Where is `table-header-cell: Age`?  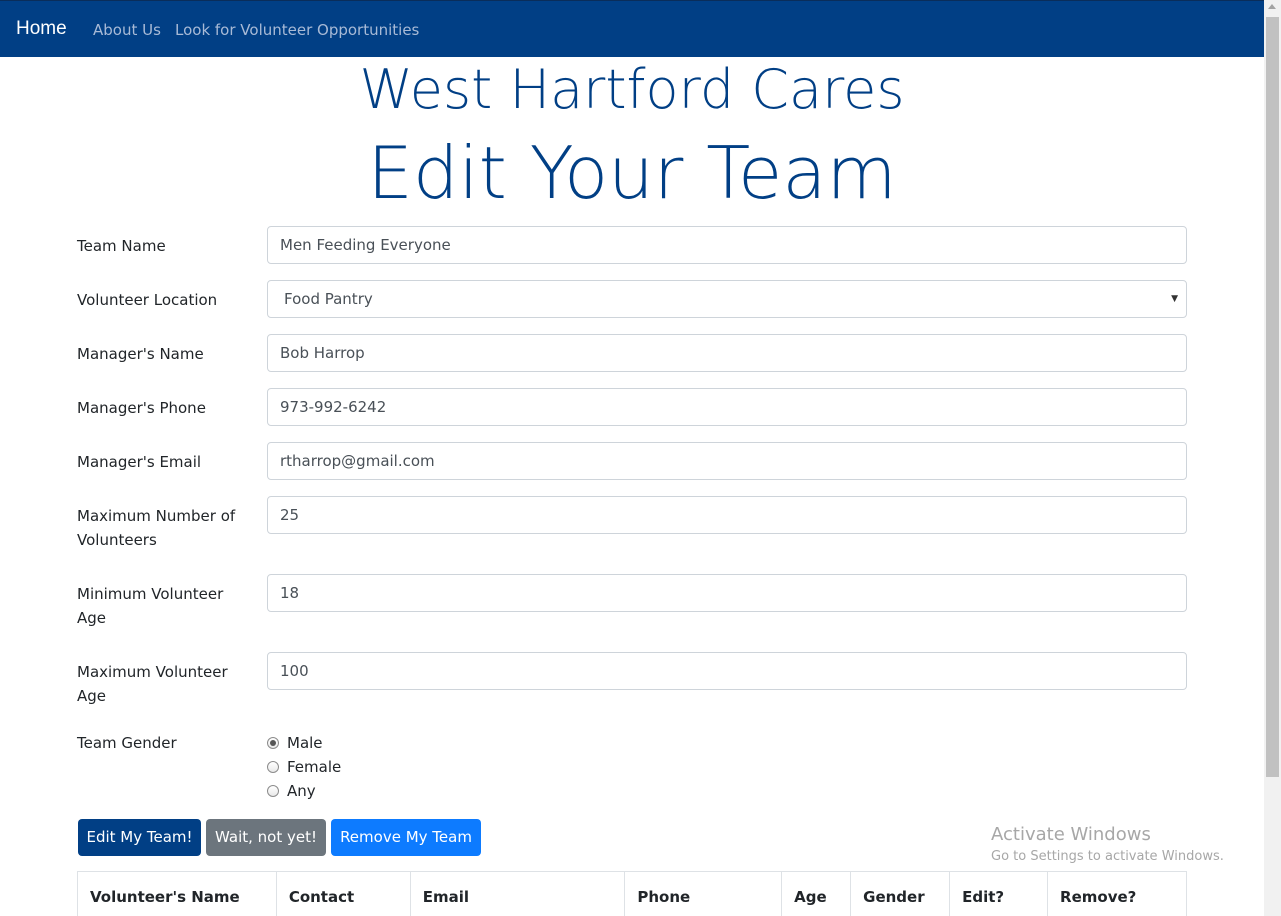 table-header-cell: Age is located at coordinates (816, 893).